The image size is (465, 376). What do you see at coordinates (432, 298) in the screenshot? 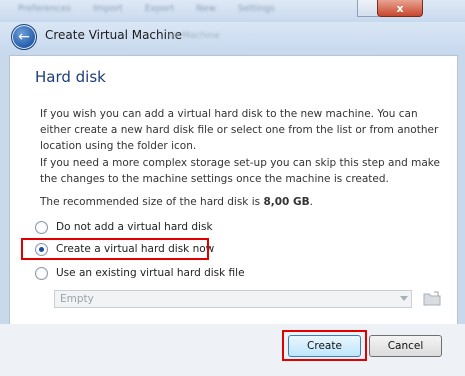
I see `folder-icon` at bounding box center [432, 298].